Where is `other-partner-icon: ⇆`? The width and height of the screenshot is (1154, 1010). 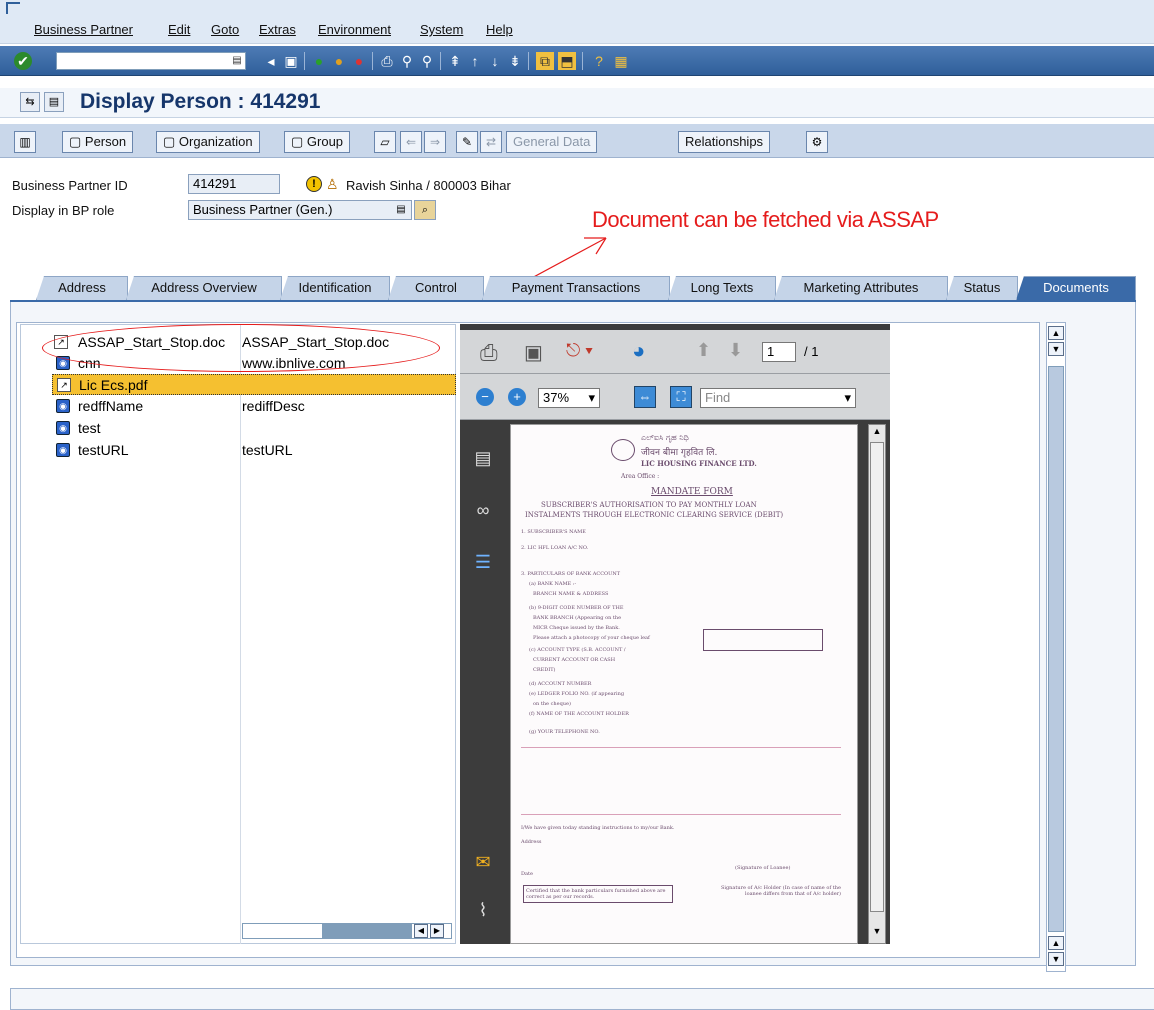
other-partner-icon: ⇆ is located at coordinates (30, 102).